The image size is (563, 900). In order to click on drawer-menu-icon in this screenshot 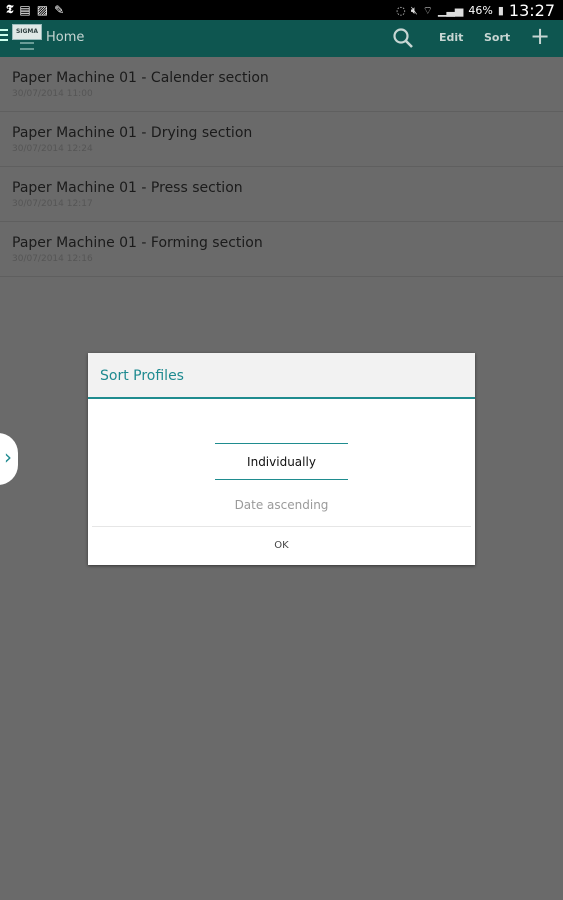, I will do `click(4, 35)`.